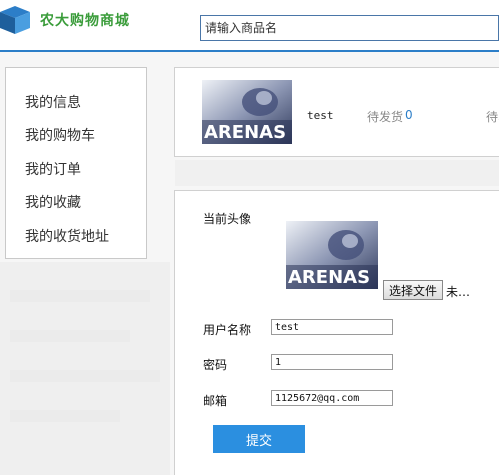  What do you see at coordinates (413, 290) in the screenshot?
I see `choose-file-button: 选择文件` at bounding box center [413, 290].